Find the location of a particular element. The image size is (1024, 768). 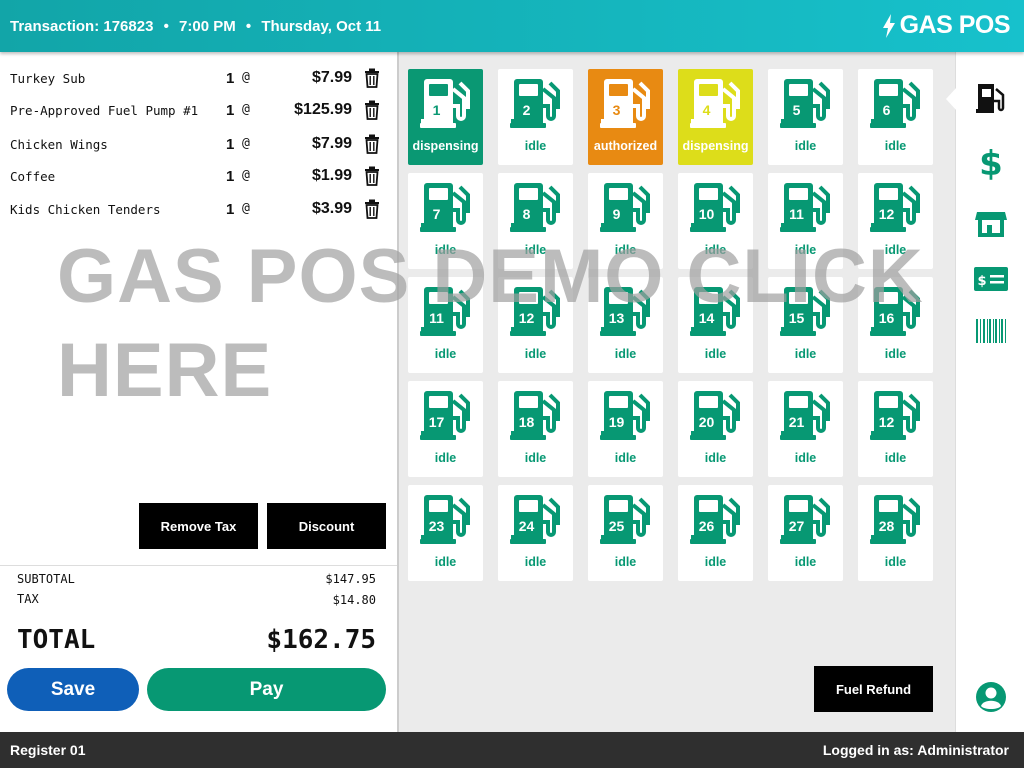

cart-line-item: Pre-Approved Fuel Pump #1 1 @ $125.99 is located at coordinates (197, 110).